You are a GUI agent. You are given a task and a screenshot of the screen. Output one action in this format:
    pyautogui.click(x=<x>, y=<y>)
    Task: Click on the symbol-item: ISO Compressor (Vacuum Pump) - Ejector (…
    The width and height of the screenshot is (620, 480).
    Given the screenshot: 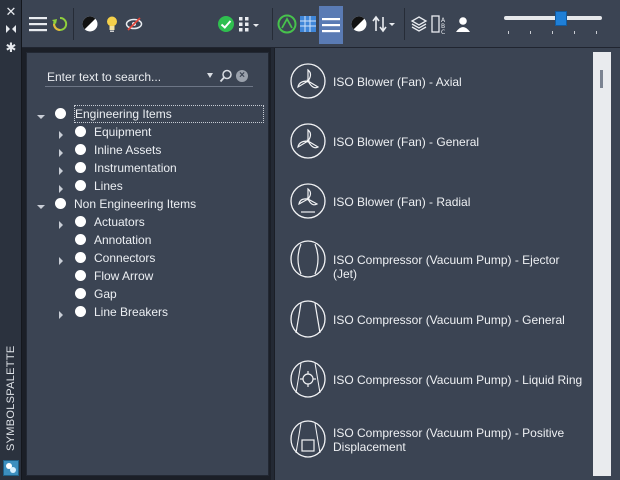 What is the action you would take?
    pyautogui.click(x=437, y=260)
    